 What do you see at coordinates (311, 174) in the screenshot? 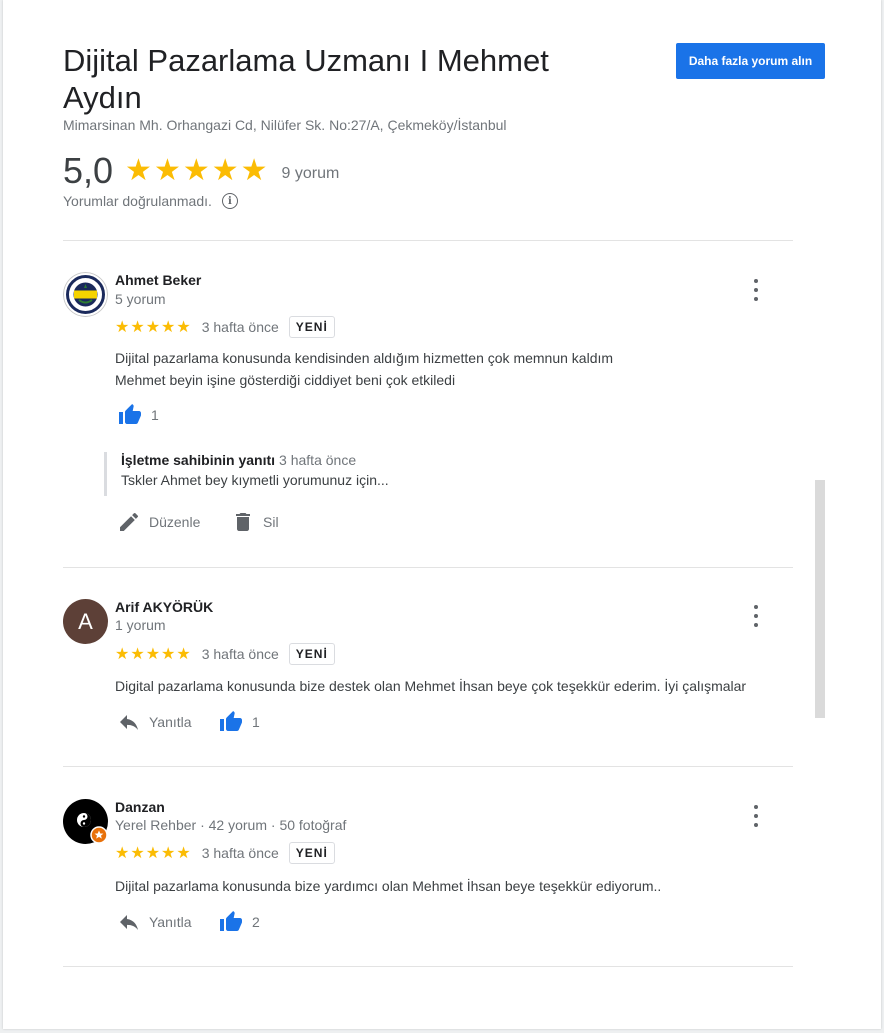
I see `review-count: 9 yorum` at bounding box center [311, 174].